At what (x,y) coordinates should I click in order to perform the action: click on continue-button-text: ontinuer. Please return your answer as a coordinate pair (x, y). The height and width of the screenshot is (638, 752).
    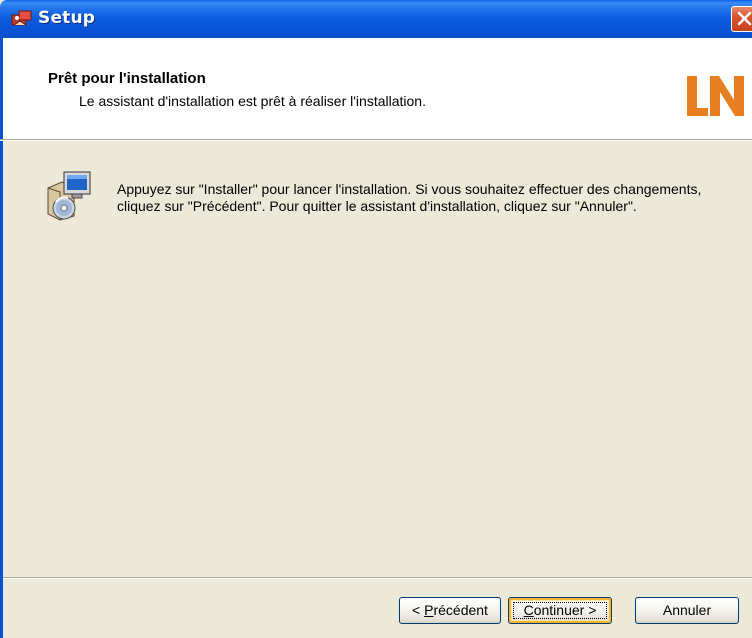
    Looking at the image, I should click on (559, 610).